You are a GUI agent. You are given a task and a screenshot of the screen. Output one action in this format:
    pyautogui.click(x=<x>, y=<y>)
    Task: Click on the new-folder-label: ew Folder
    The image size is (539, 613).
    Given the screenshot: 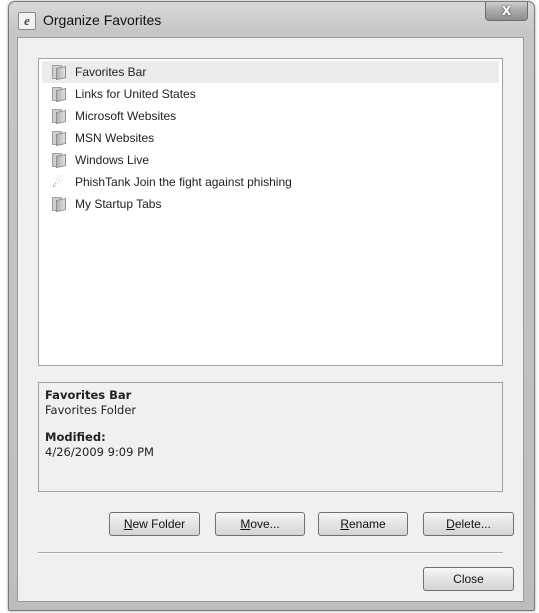 What is the action you would take?
    pyautogui.click(x=159, y=524)
    